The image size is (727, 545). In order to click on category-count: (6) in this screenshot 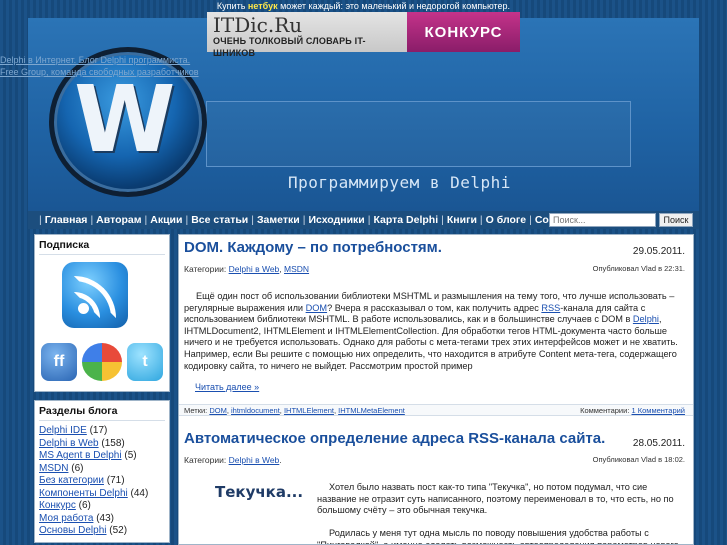, I will do `click(77, 468)`.